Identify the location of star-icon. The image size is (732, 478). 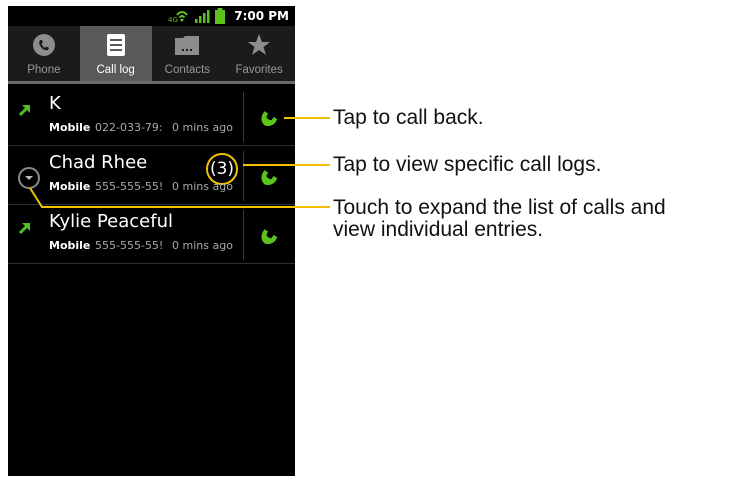
(259, 44).